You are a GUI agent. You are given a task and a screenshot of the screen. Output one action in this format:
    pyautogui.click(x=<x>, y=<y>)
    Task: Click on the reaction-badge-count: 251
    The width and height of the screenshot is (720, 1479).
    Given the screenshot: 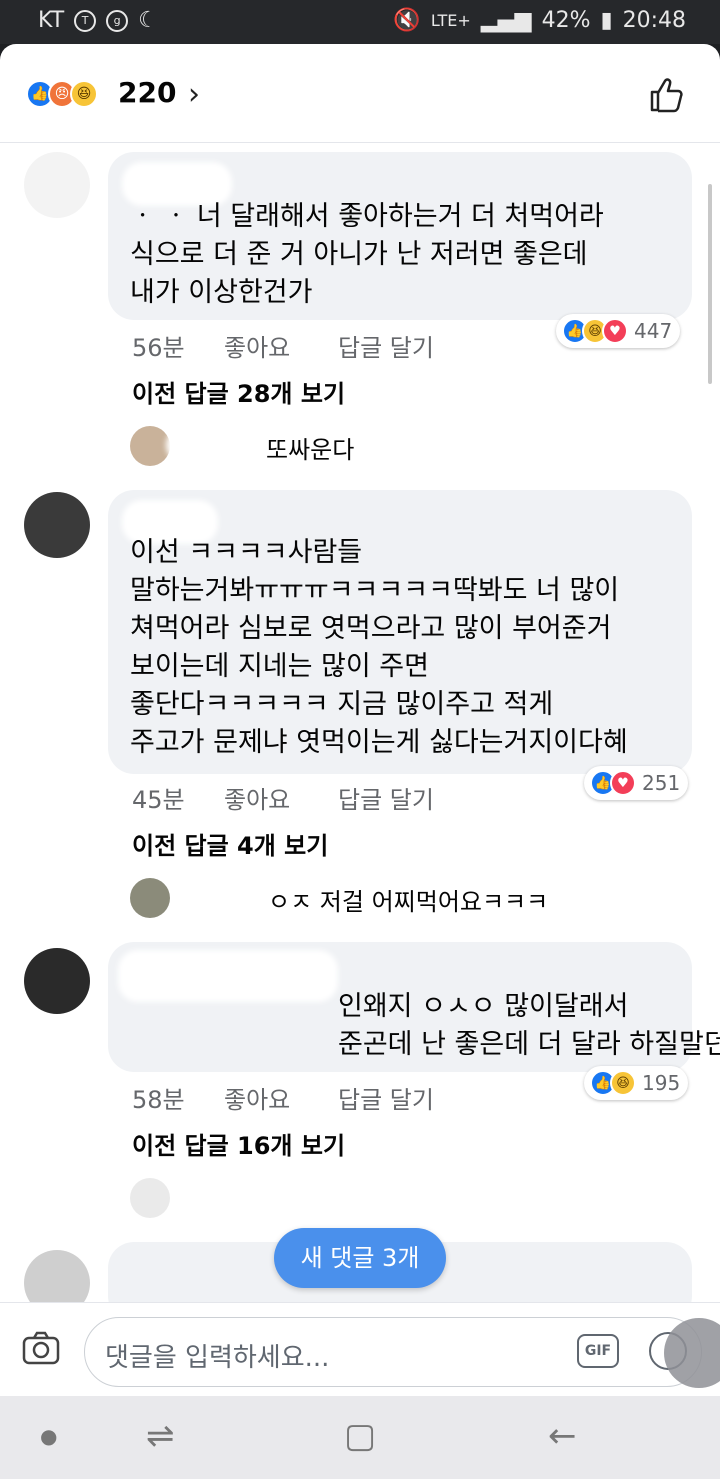 What is the action you would take?
    pyautogui.click(x=661, y=783)
    